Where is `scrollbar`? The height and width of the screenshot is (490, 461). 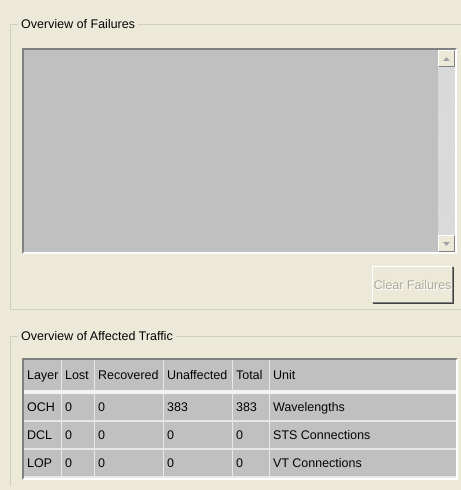
scrollbar is located at coordinates (446, 151).